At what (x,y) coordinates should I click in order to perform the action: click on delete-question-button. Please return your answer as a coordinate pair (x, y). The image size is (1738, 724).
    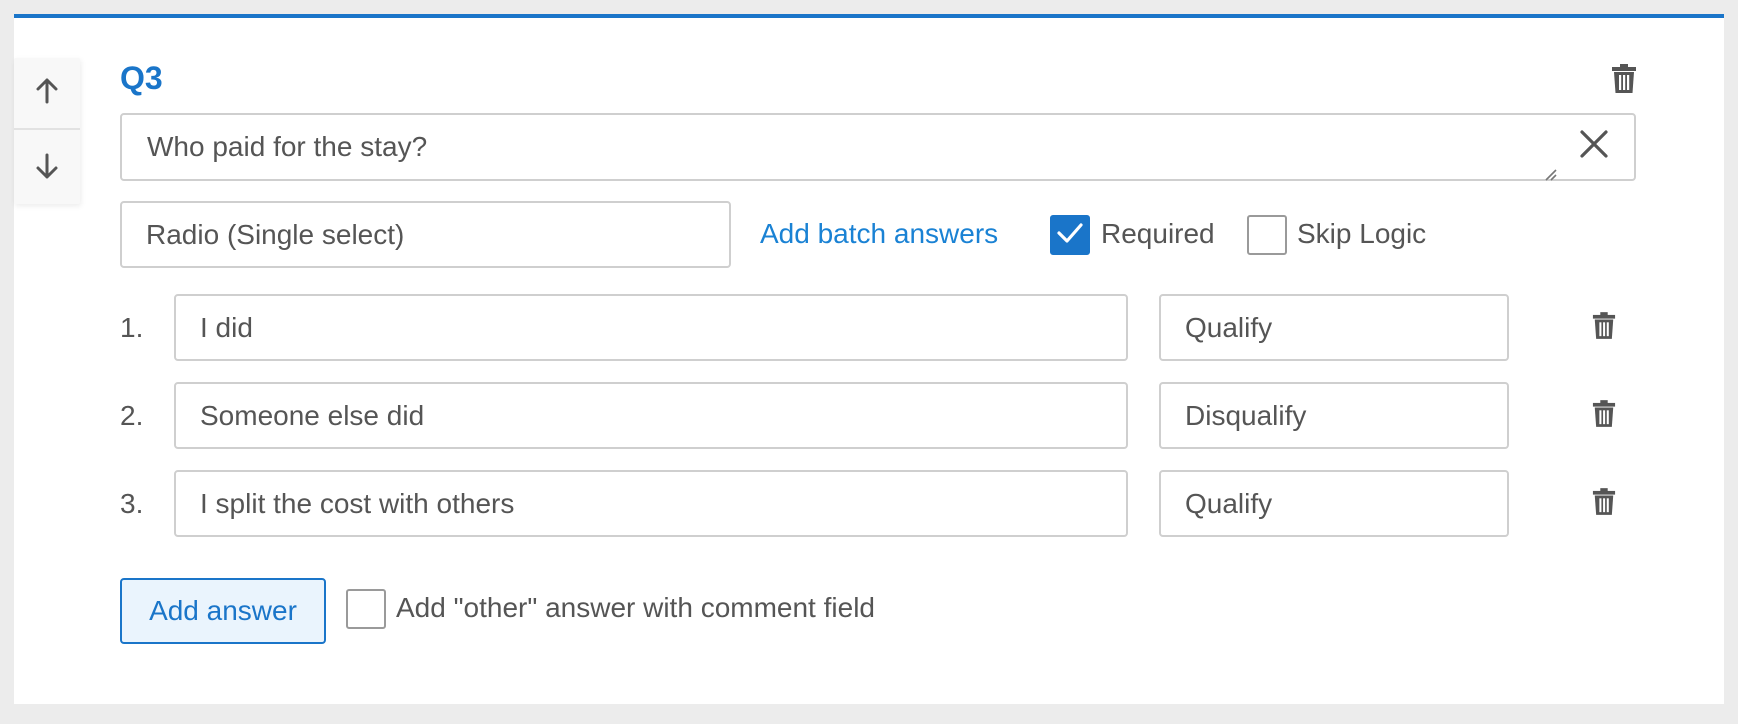
    Looking at the image, I should click on (1624, 81).